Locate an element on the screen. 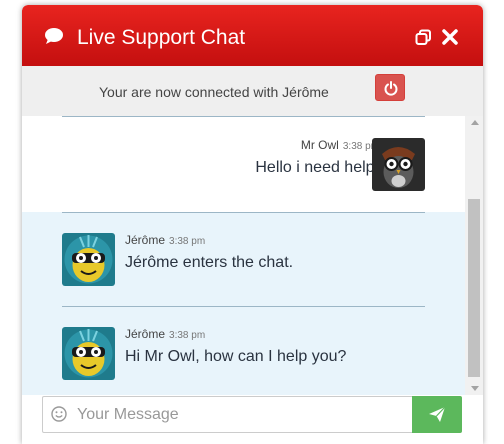 Image resolution: width=504 pixels, height=444 pixels. chat-title: Live Support Chat is located at coordinates (161, 37).